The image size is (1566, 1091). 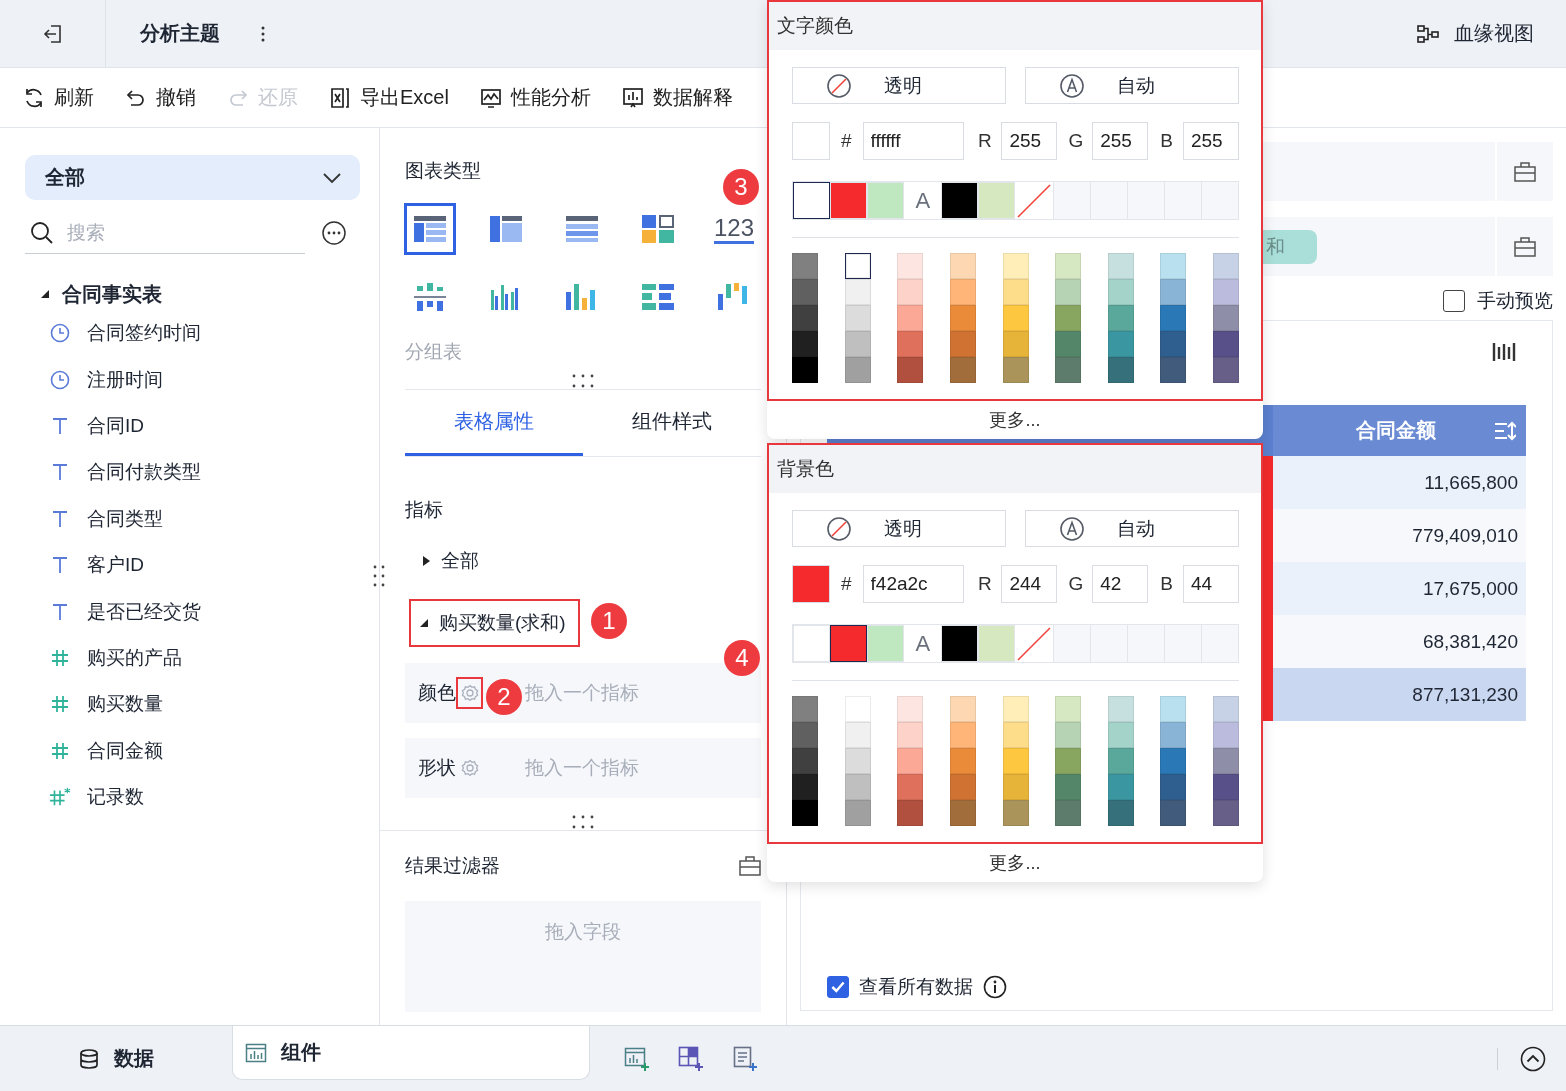 I want to click on property-drop-zone: 形状 拖入一个指标, so click(x=583, y=768).